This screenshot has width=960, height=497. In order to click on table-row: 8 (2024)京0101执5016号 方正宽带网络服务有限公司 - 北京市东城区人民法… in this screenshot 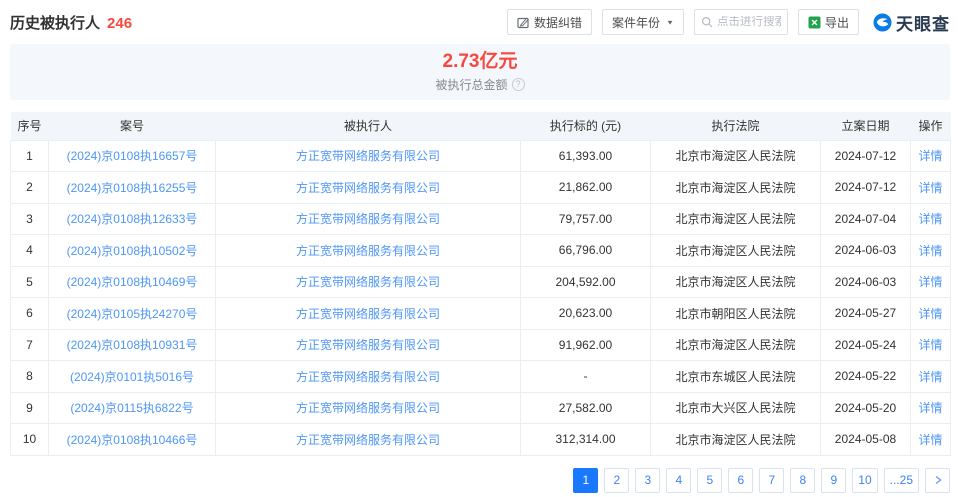, I will do `click(480, 376)`.